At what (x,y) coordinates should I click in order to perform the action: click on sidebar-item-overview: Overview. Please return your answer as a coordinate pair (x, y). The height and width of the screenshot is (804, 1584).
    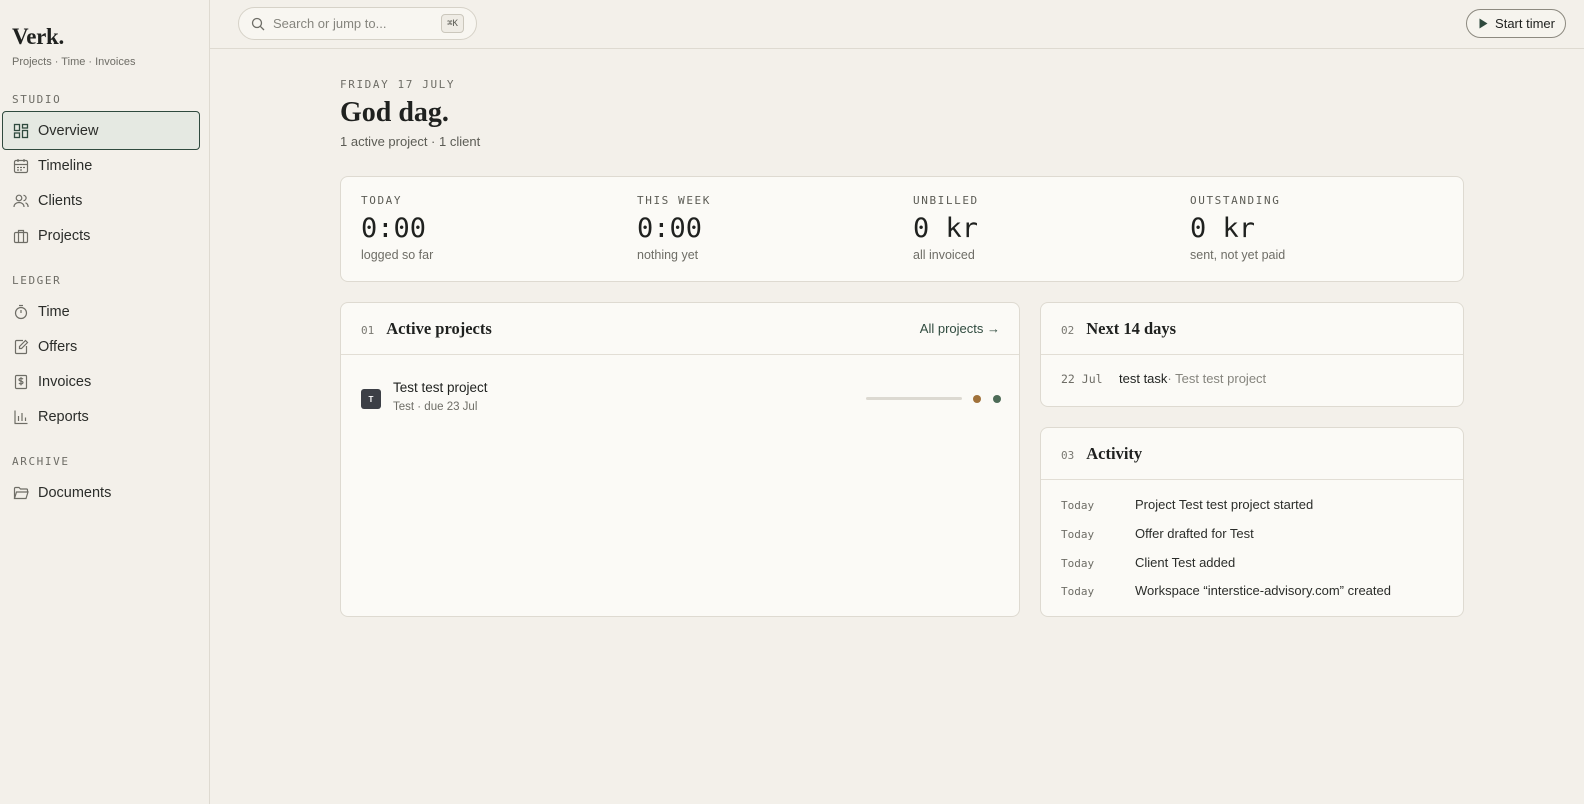
    Looking at the image, I should click on (101, 130).